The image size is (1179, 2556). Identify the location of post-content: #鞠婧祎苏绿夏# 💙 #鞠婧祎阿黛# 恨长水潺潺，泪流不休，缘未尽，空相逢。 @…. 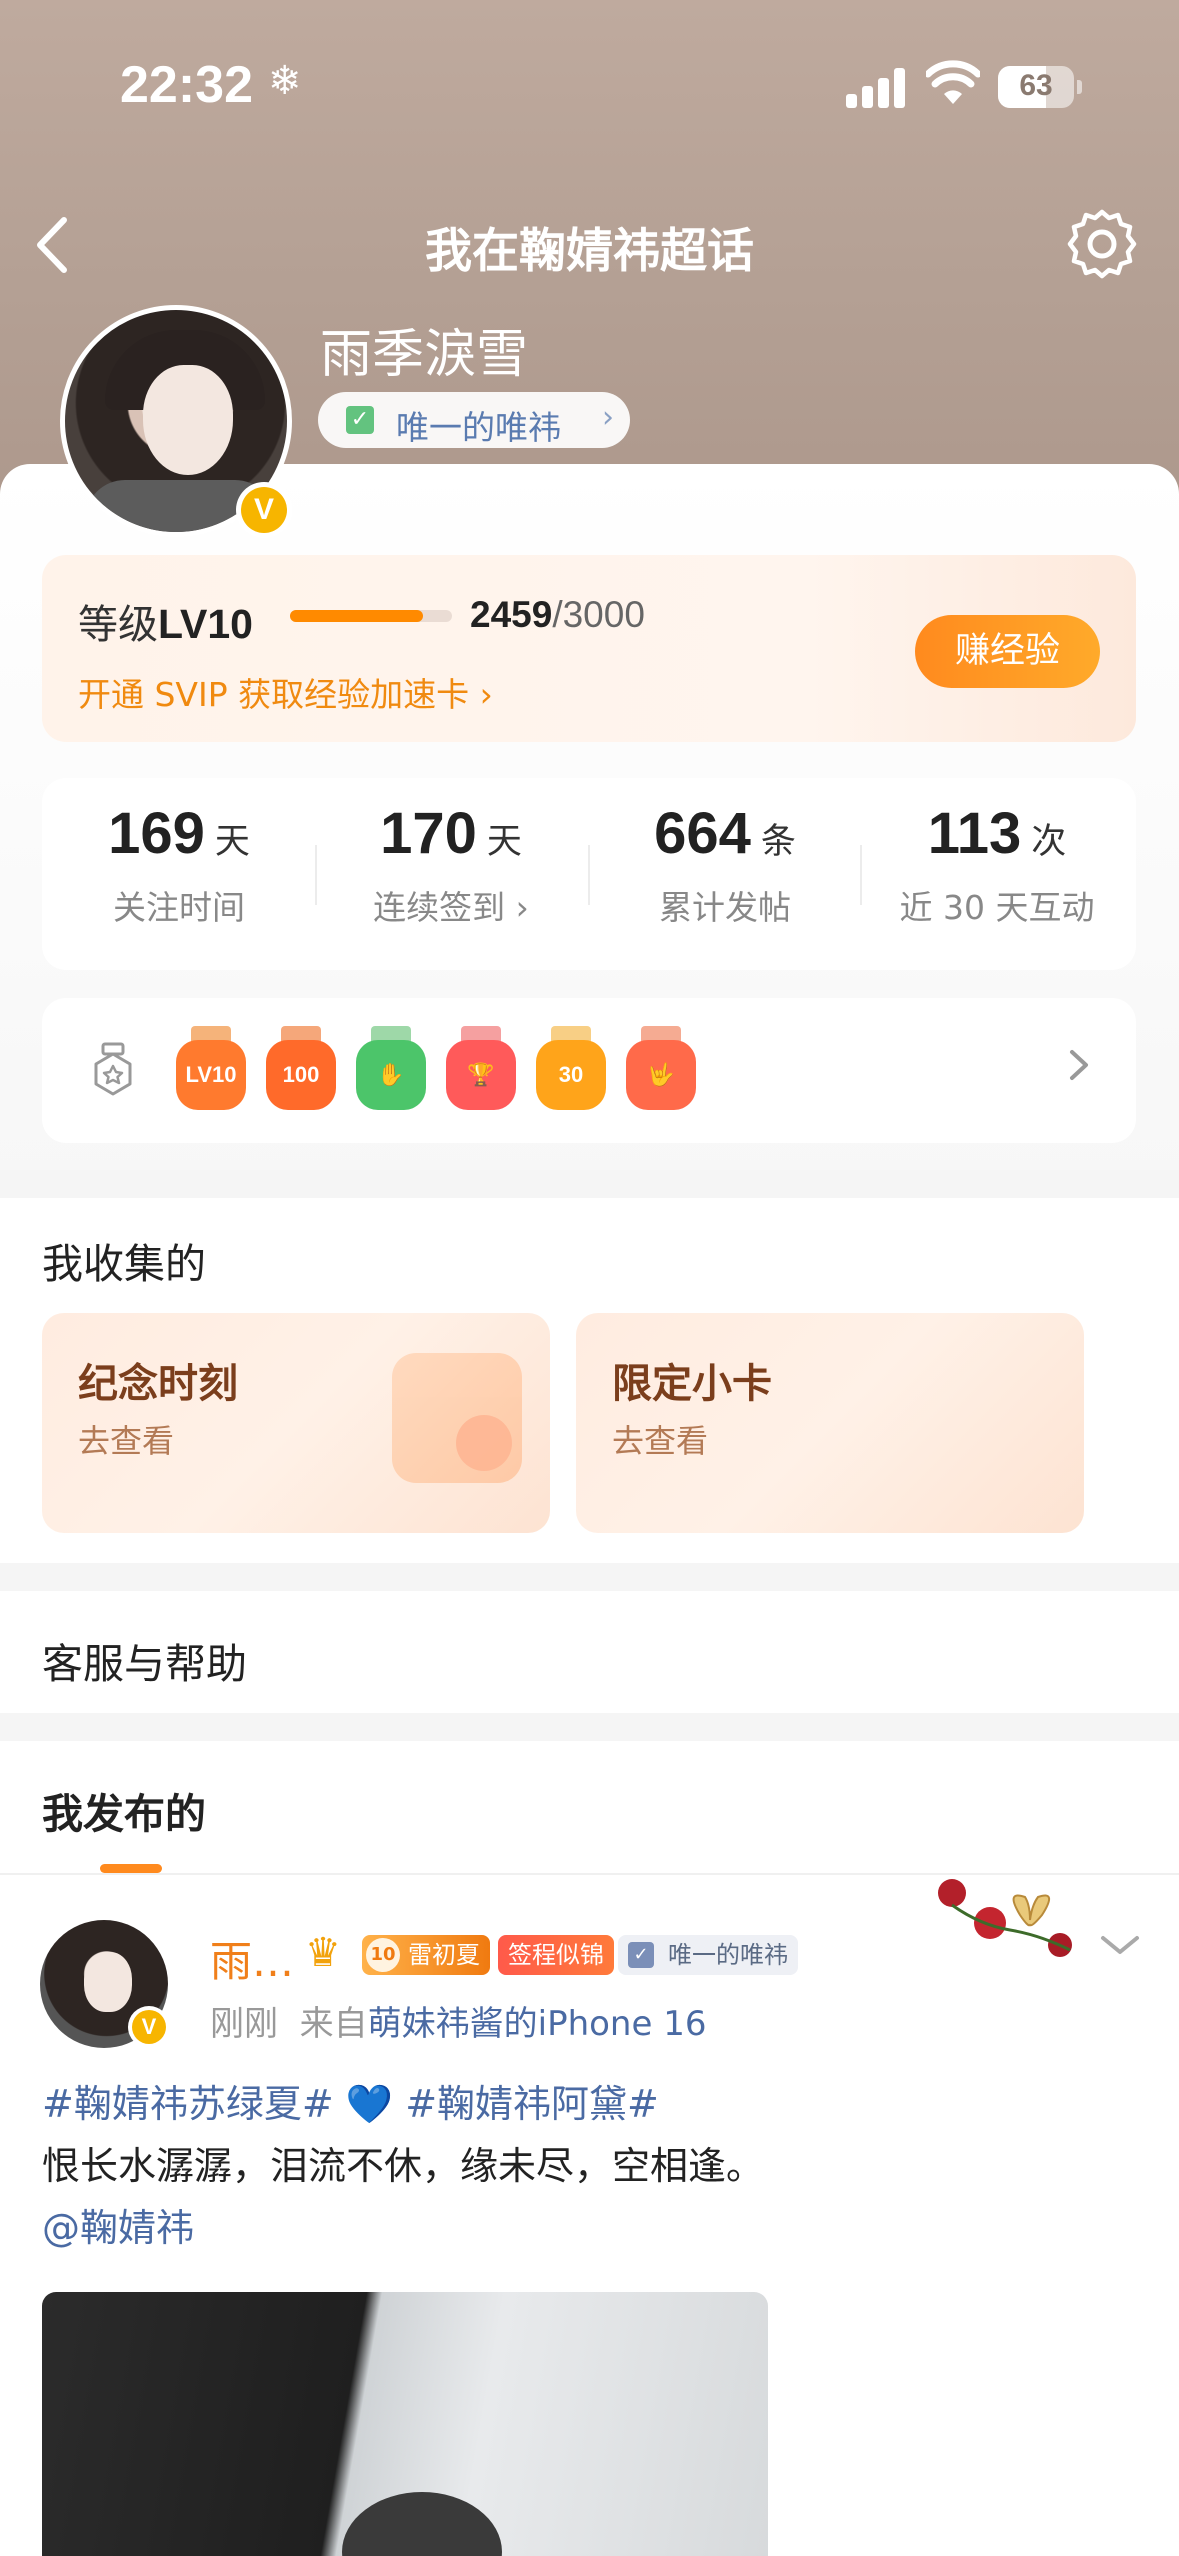
(592, 2166).